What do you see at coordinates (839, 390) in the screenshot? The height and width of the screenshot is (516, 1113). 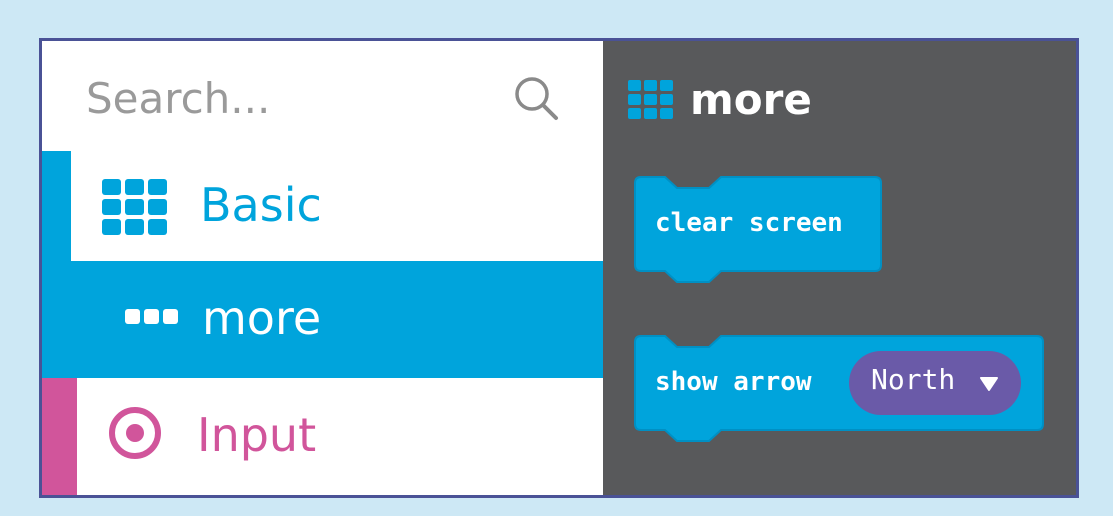 I see `show-arrow-block: show arrow North` at bounding box center [839, 390].